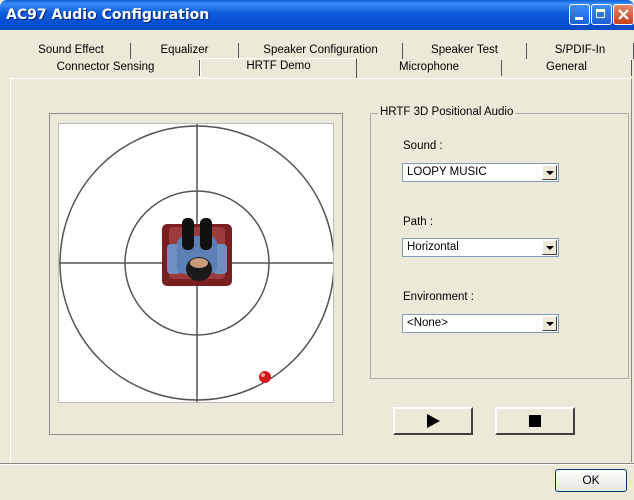  I want to click on path-label: Path :, so click(418, 222).